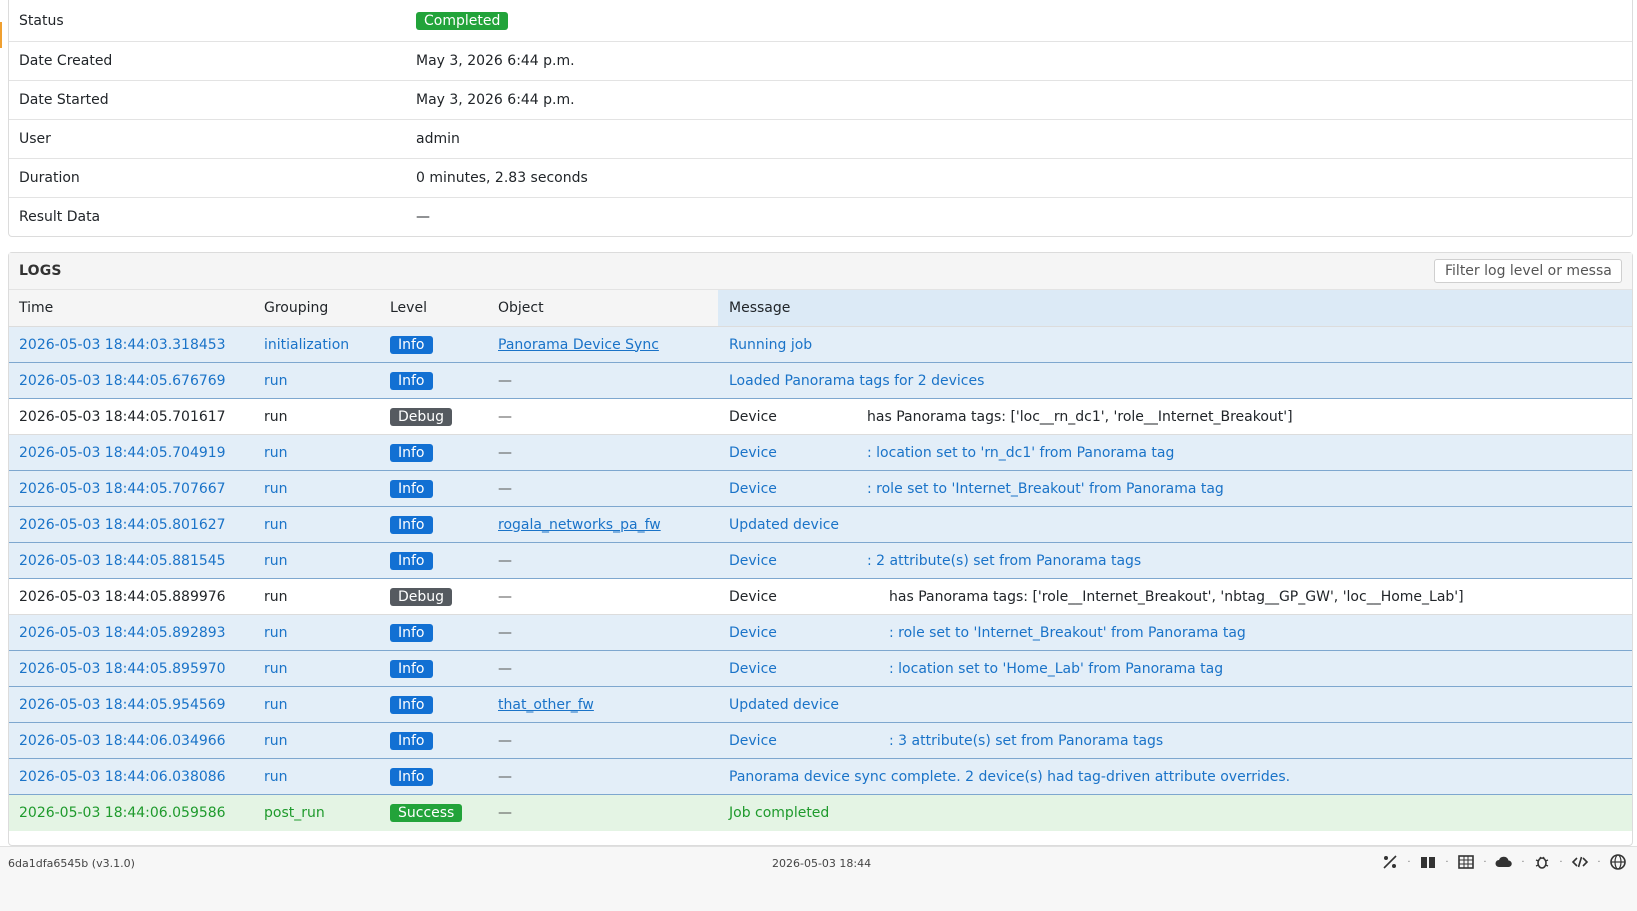 The height and width of the screenshot is (911, 1637). I want to click on summary-row-user: User admin, so click(820, 139).